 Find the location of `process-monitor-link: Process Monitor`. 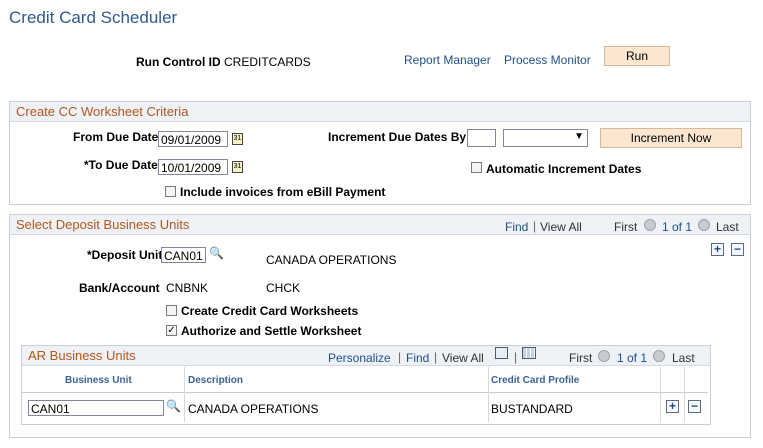

process-monitor-link: Process Monitor is located at coordinates (547, 60).